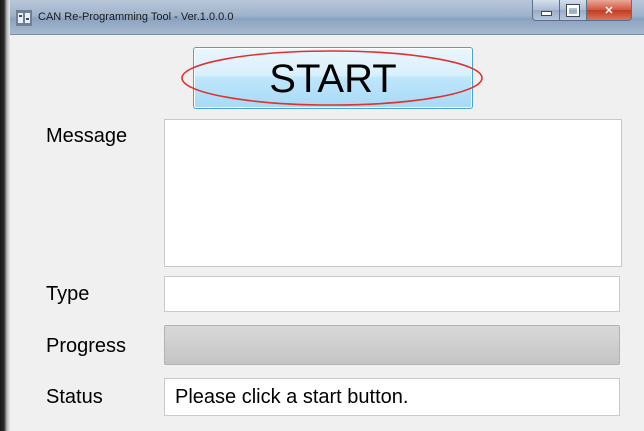 The image size is (644, 431). I want to click on type-label: Type, so click(68, 294).